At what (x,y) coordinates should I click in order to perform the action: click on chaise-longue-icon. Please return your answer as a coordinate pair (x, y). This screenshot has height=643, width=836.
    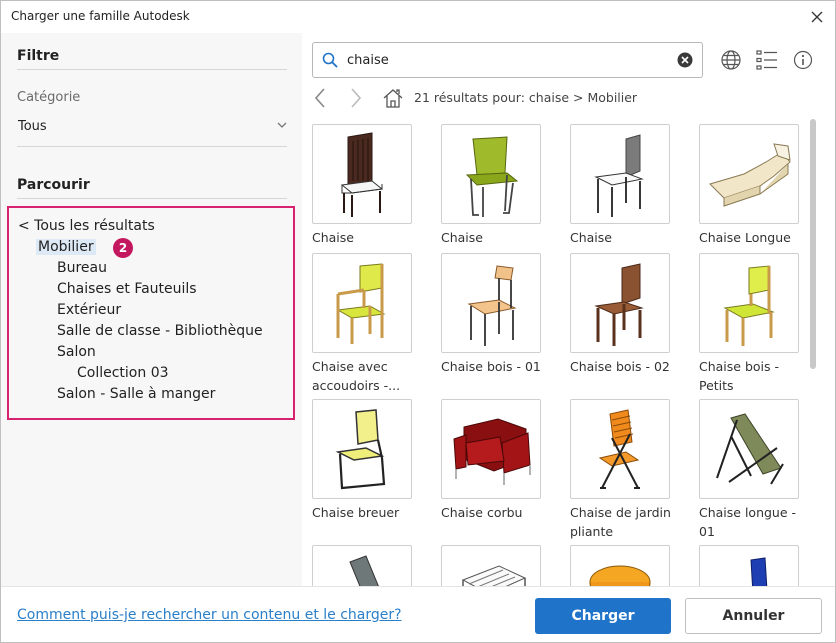
    Looking at the image, I should click on (750, 175).